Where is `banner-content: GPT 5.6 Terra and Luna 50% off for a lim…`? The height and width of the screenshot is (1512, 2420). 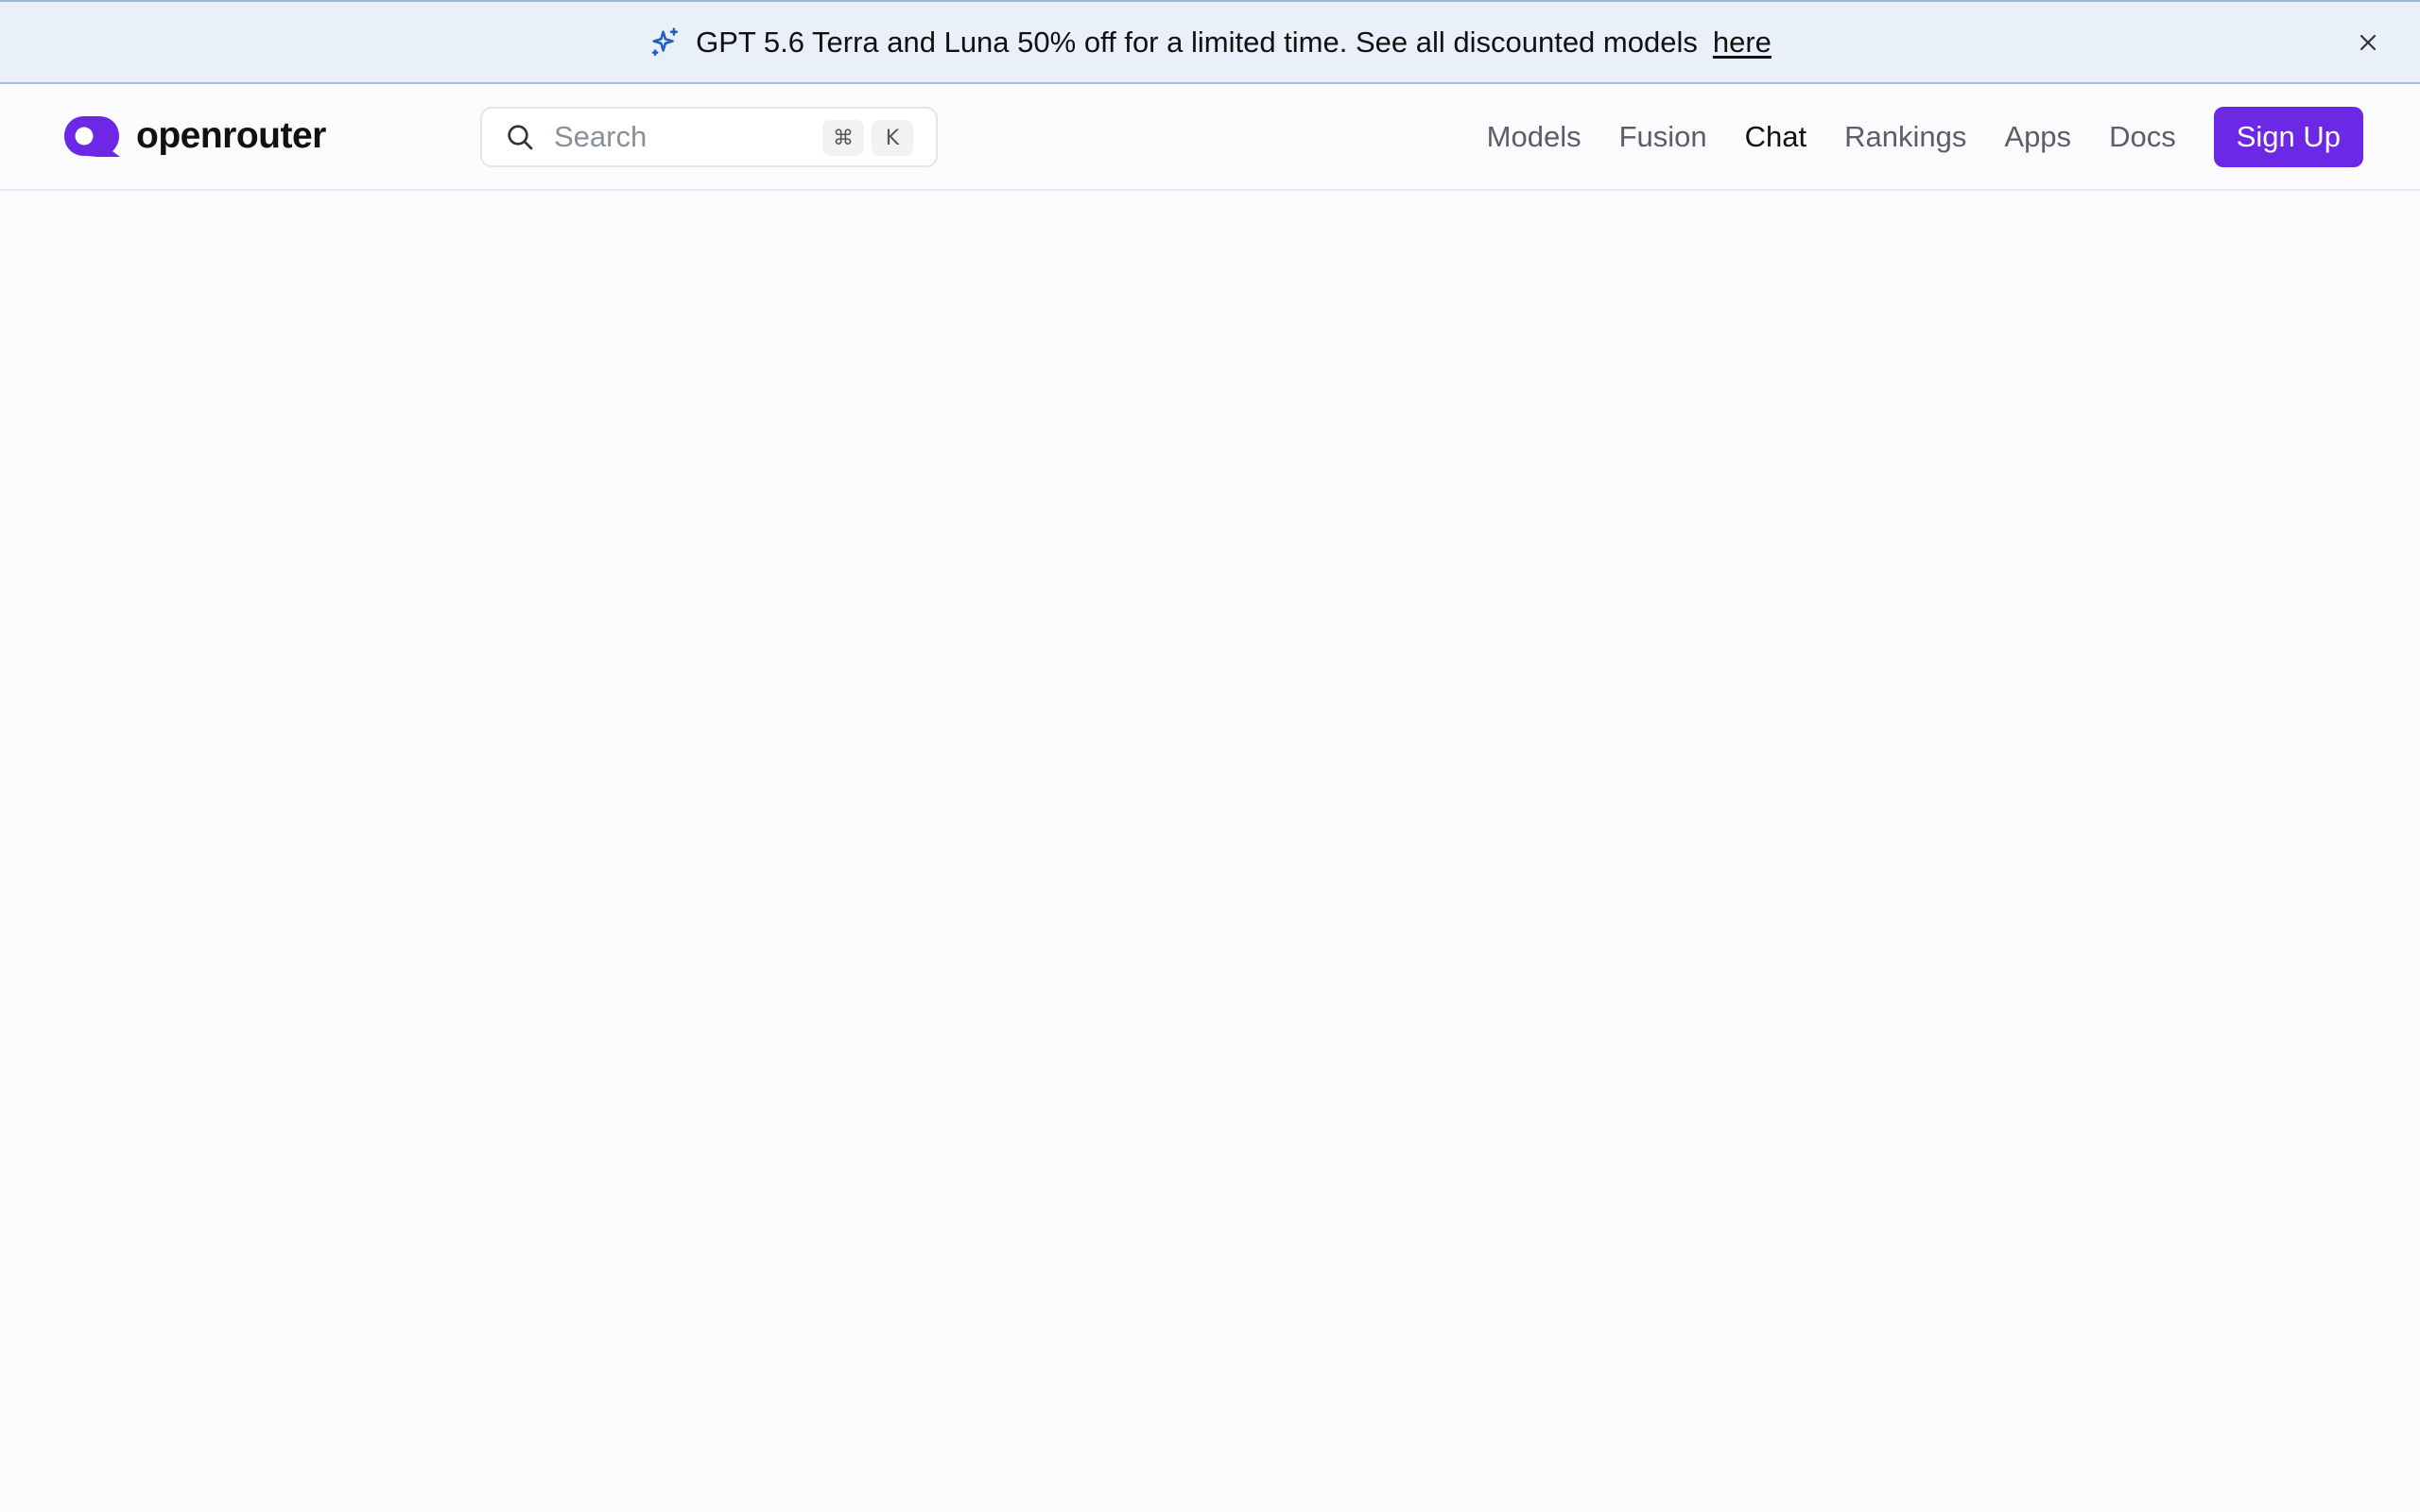 banner-content: GPT 5.6 Terra and Luna 50% off for a lim… is located at coordinates (1210, 43).